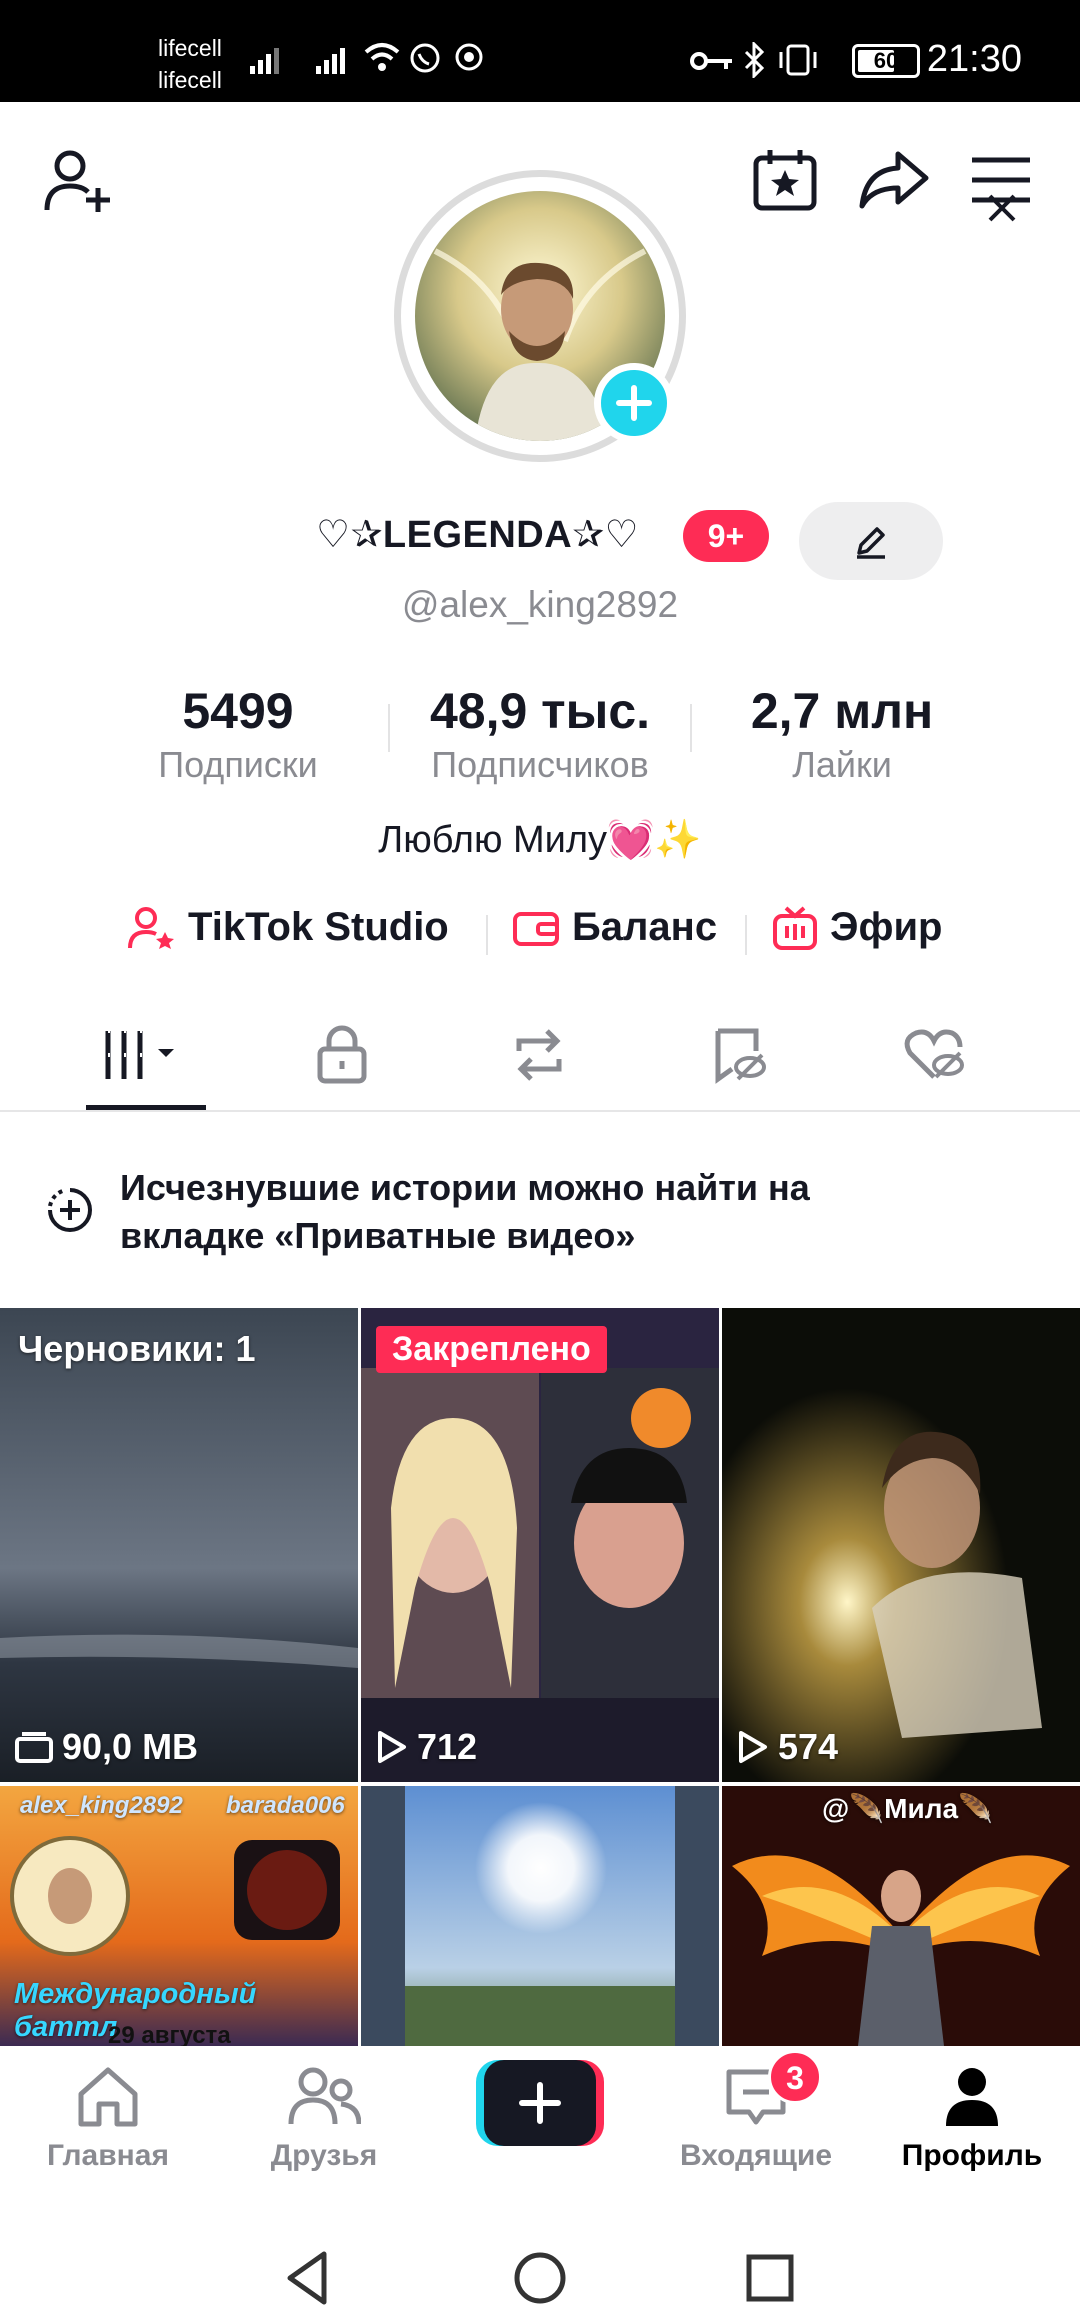  Describe the element at coordinates (324, 2155) in the screenshot. I see `nav-friends-label: Друзья` at that location.